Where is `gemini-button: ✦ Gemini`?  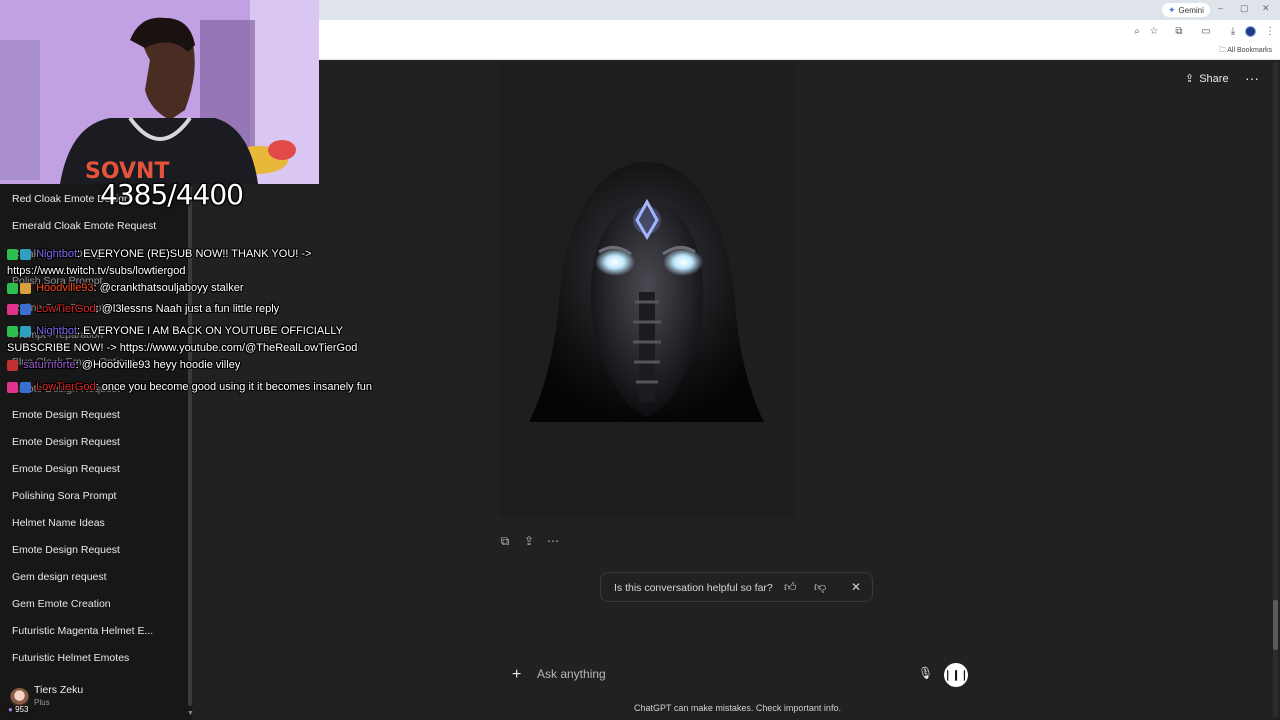
gemini-button: ✦ Gemini is located at coordinates (1186, 10).